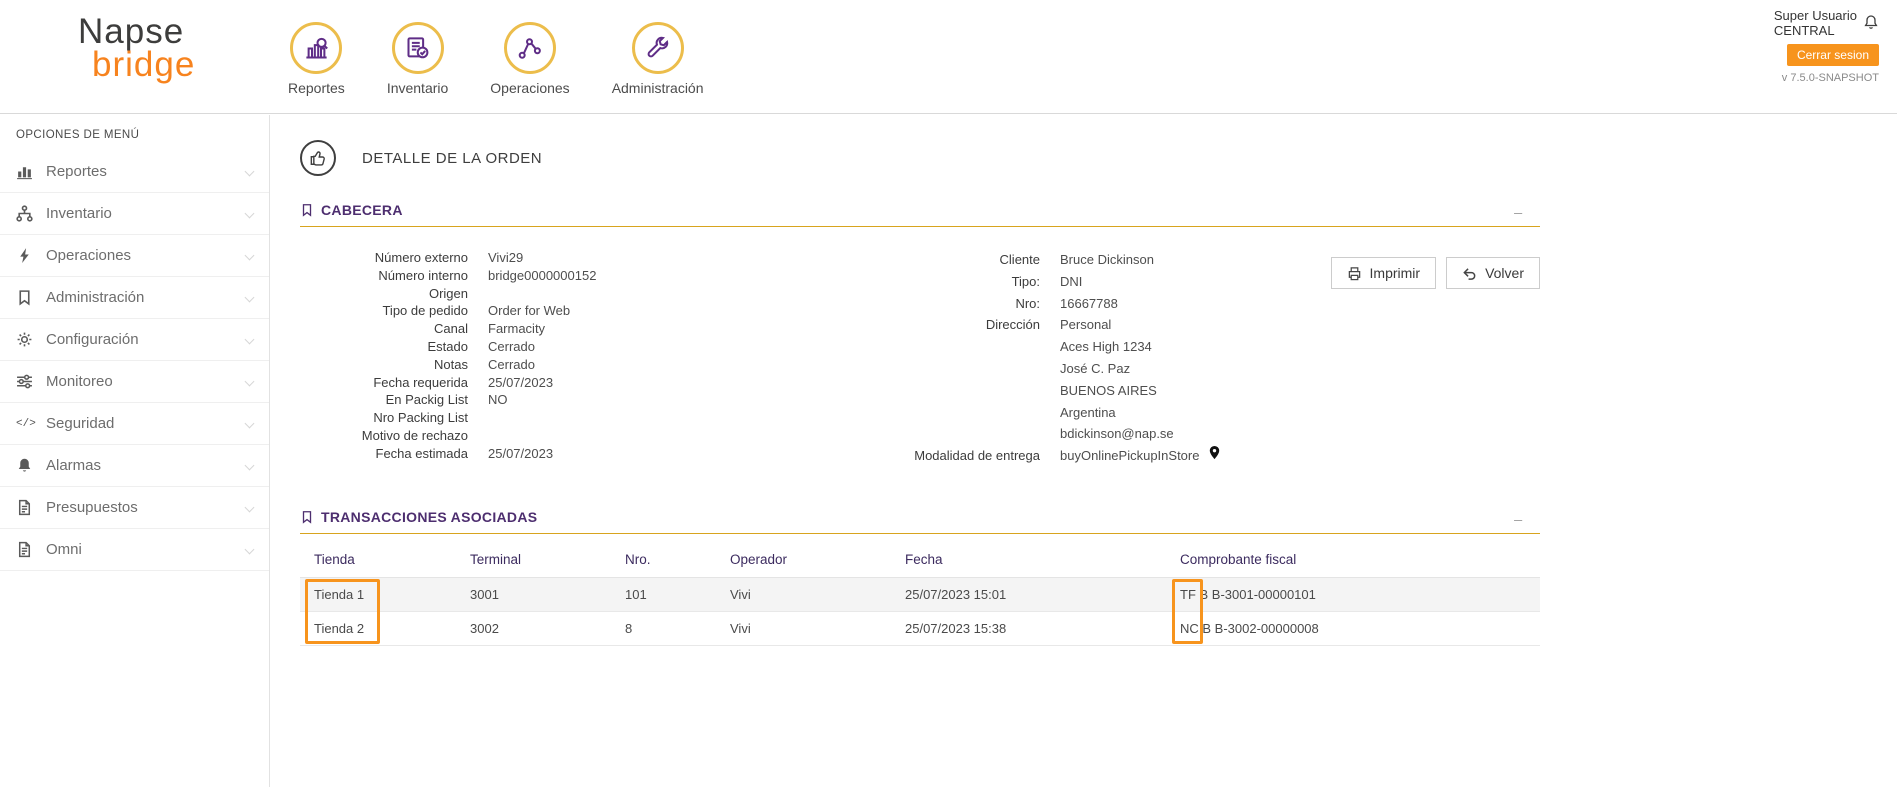 This screenshot has width=1897, height=787. I want to click on field-value: bridge0000000152, so click(542, 275).